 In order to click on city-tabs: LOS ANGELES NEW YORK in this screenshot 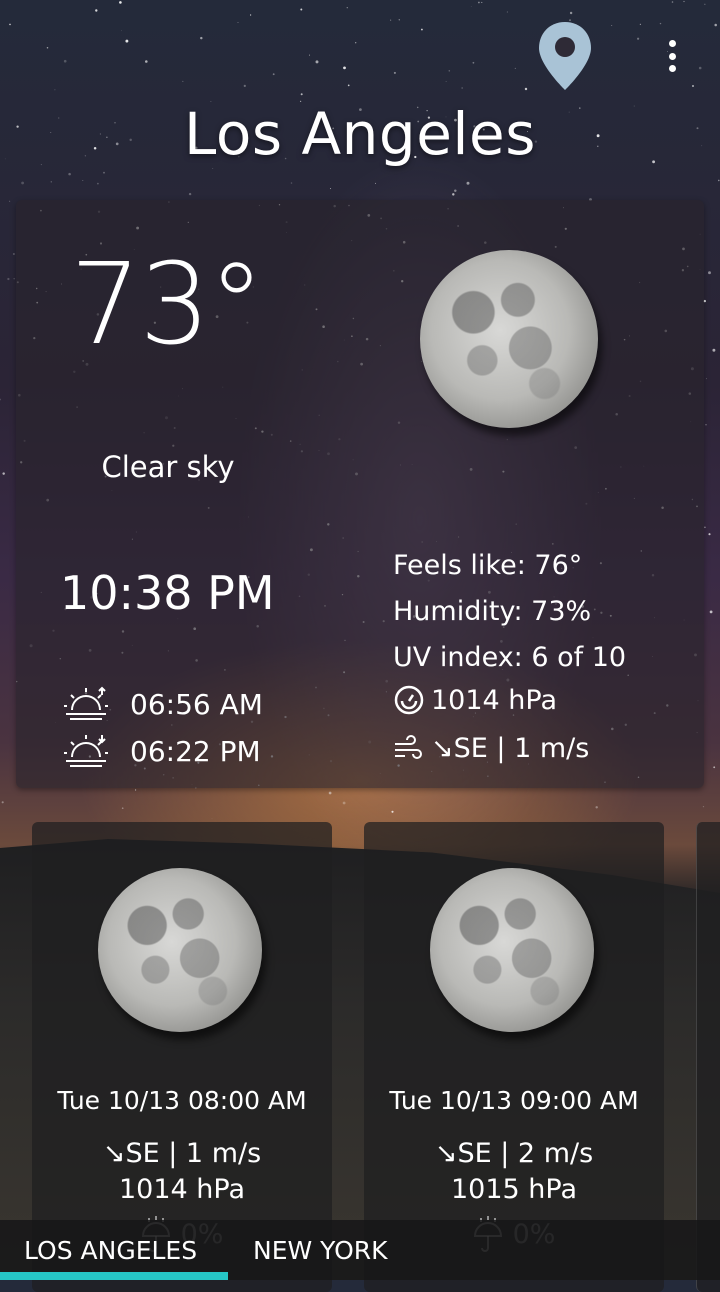, I will do `click(360, 1250)`.